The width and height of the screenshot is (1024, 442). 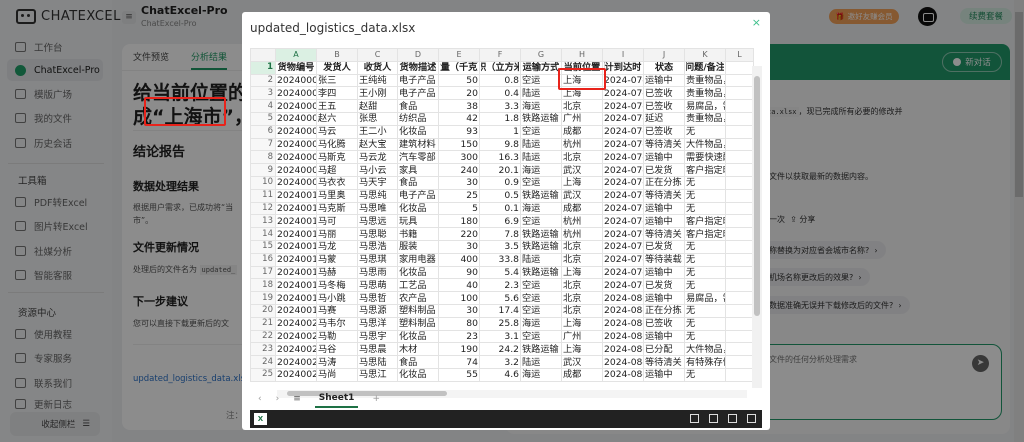 What do you see at coordinates (263, 80) in the screenshot?
I see `row-number: 2` at bounding box center [263, 80].